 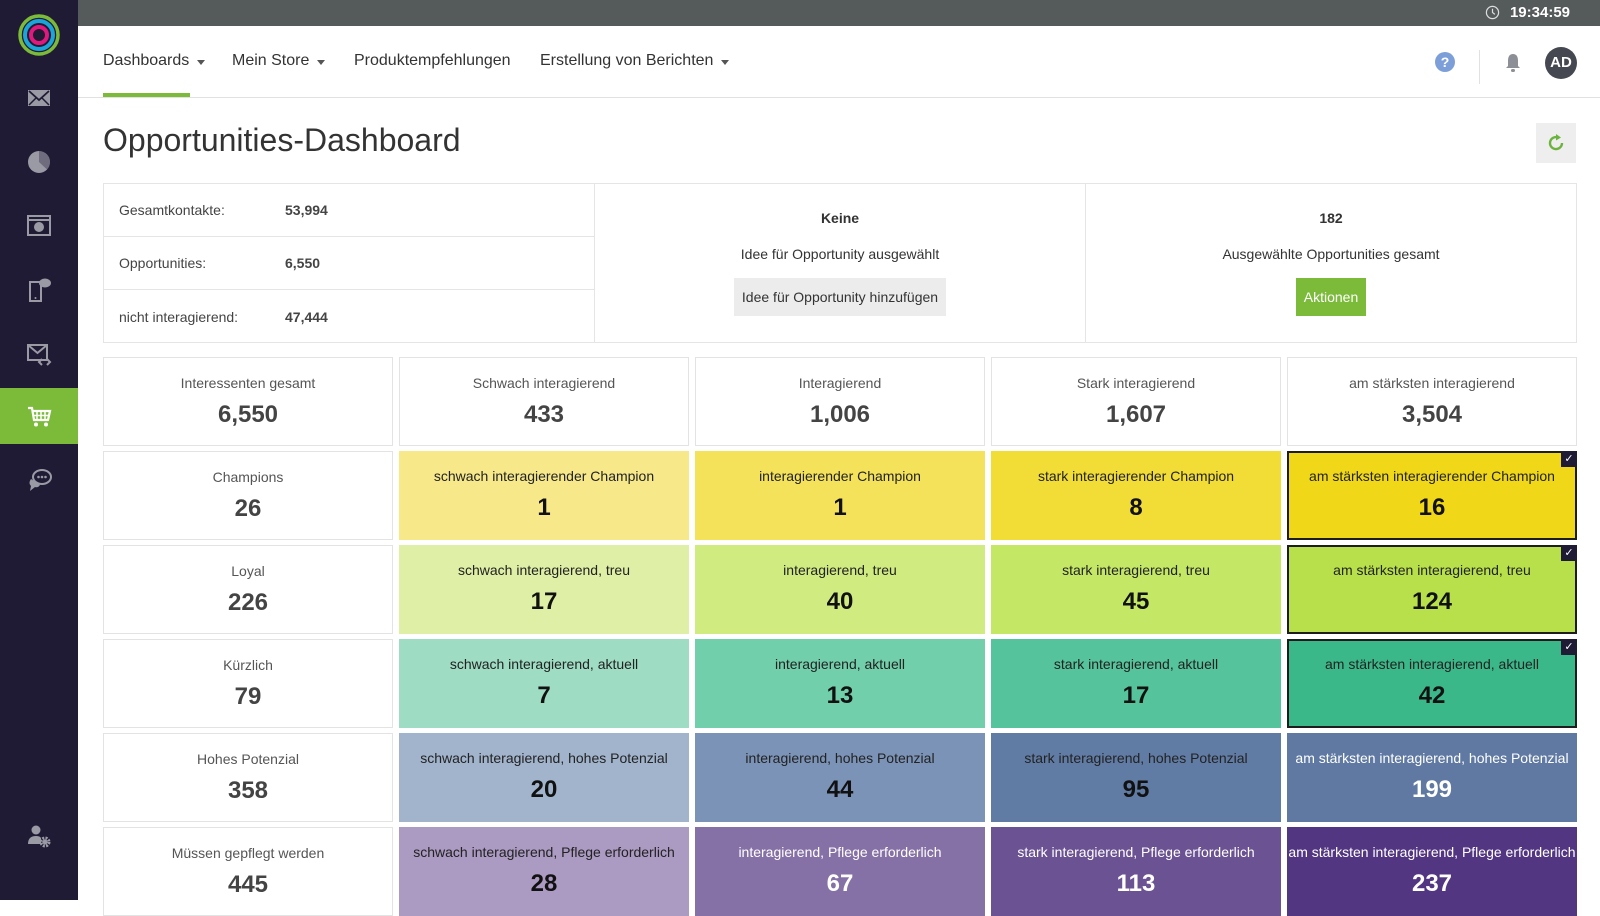 What do you see at coordinates (248, 477) in the screenshot?
I see `cell-label: Champions` at bounding box center [248, 477].